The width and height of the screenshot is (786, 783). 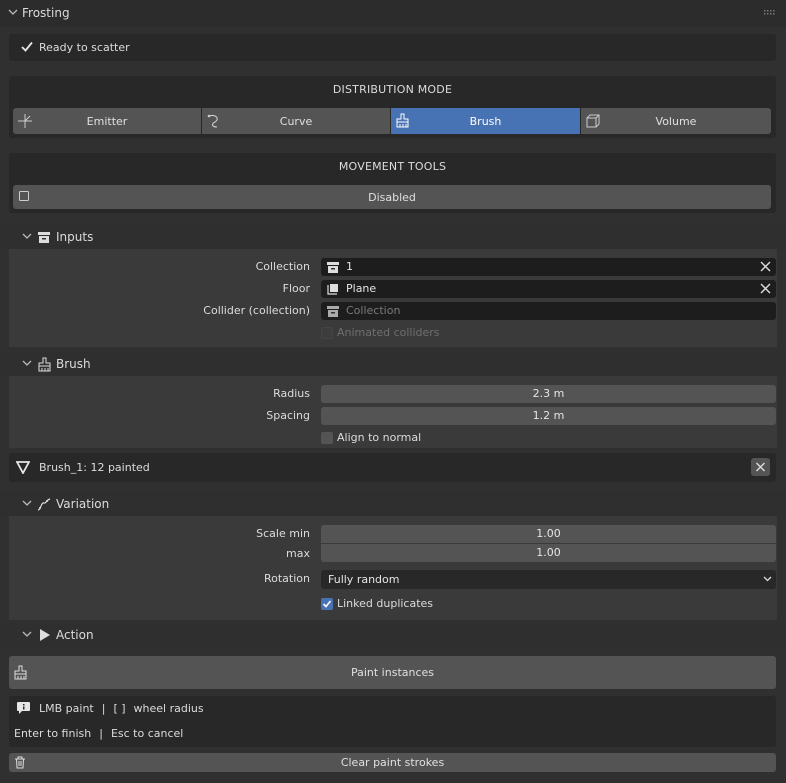 I want to click on panel-header: Frosting, so click(x=393, y=13).